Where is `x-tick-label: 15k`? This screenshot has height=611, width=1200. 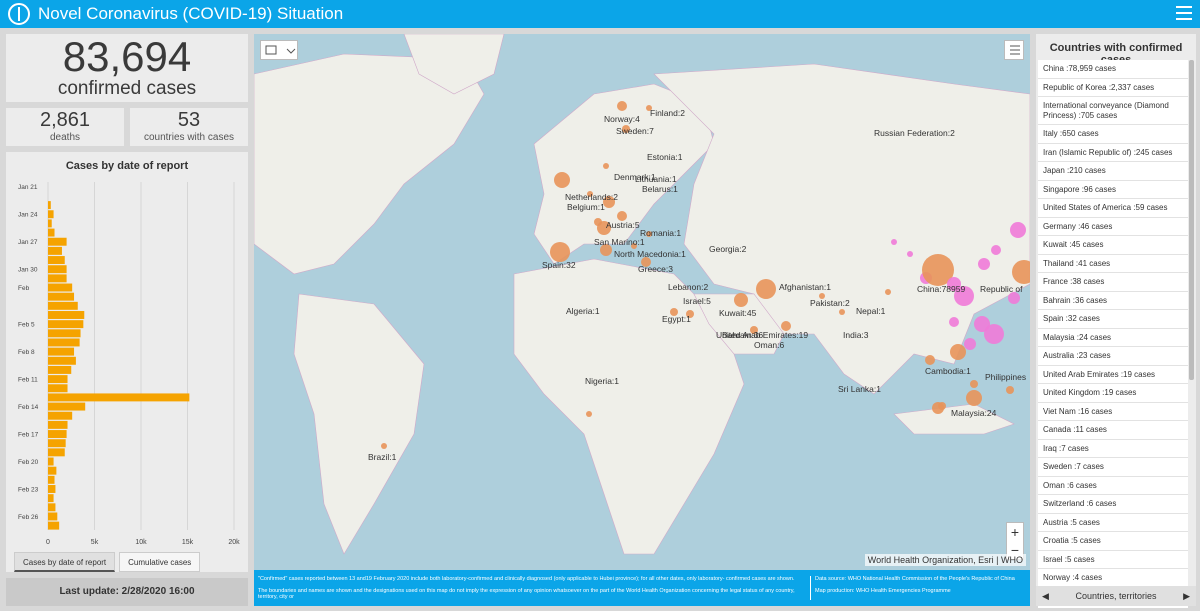
x-tick-label: 15k is located at coordinates (188, 542).